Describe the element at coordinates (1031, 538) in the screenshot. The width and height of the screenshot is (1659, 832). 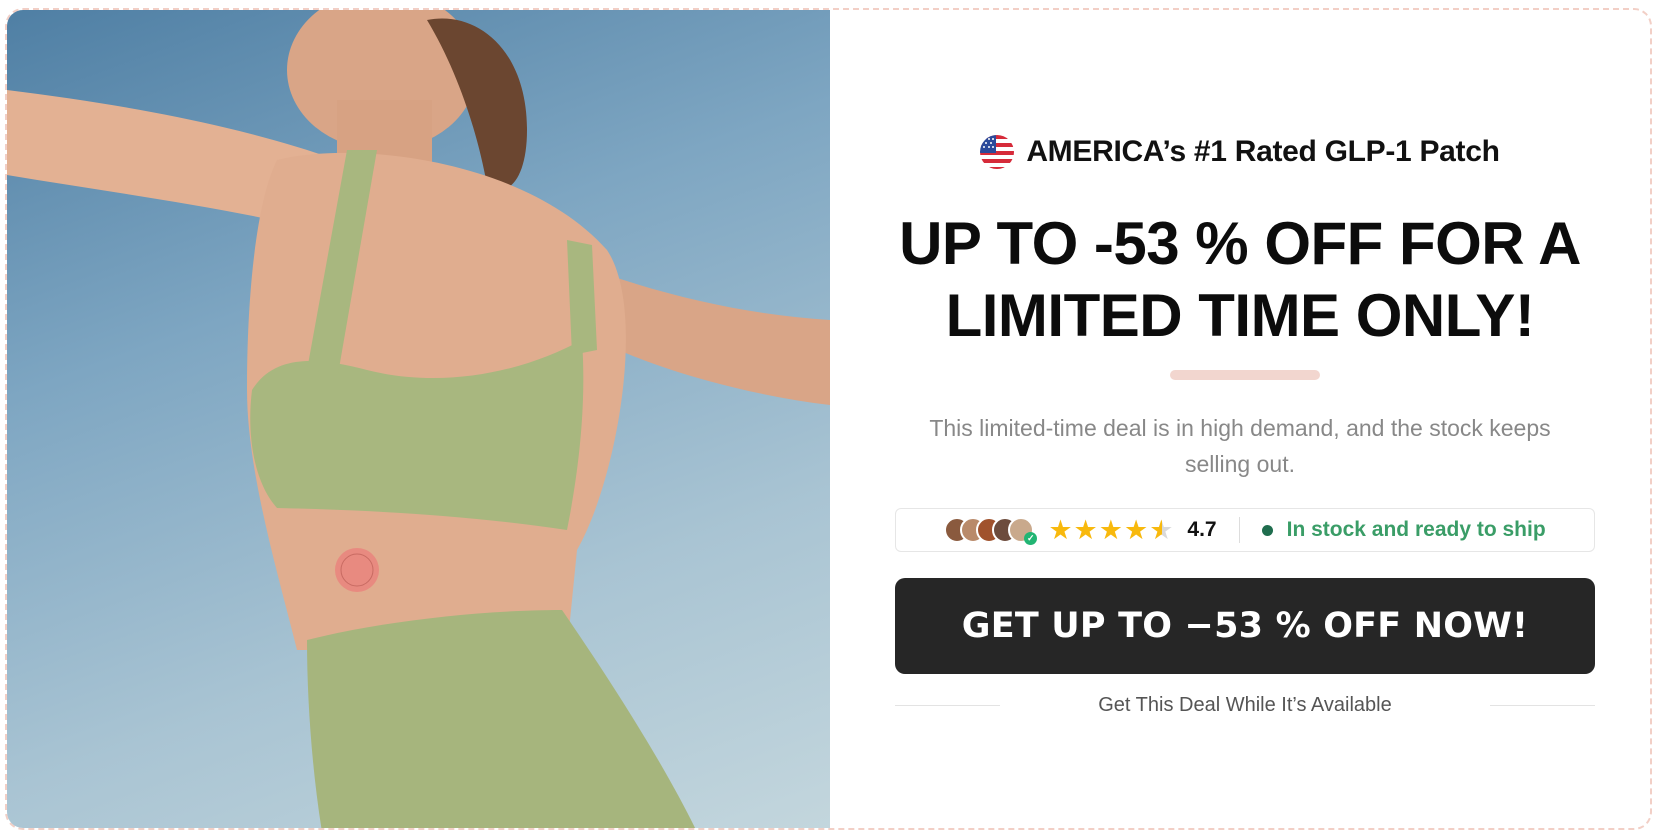
I see `verified-check-icon: ✓` at that location.